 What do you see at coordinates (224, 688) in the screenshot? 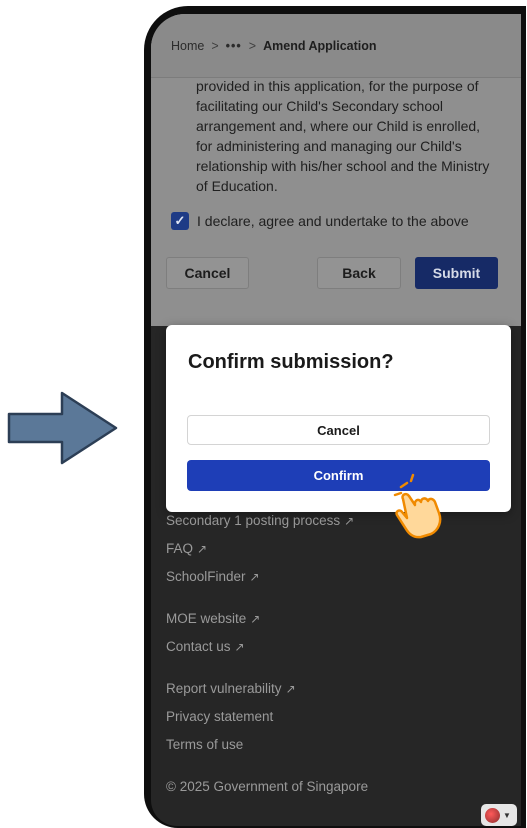
I see `footer-link-label: Report vulnerability` at bounding box center [224, 688].